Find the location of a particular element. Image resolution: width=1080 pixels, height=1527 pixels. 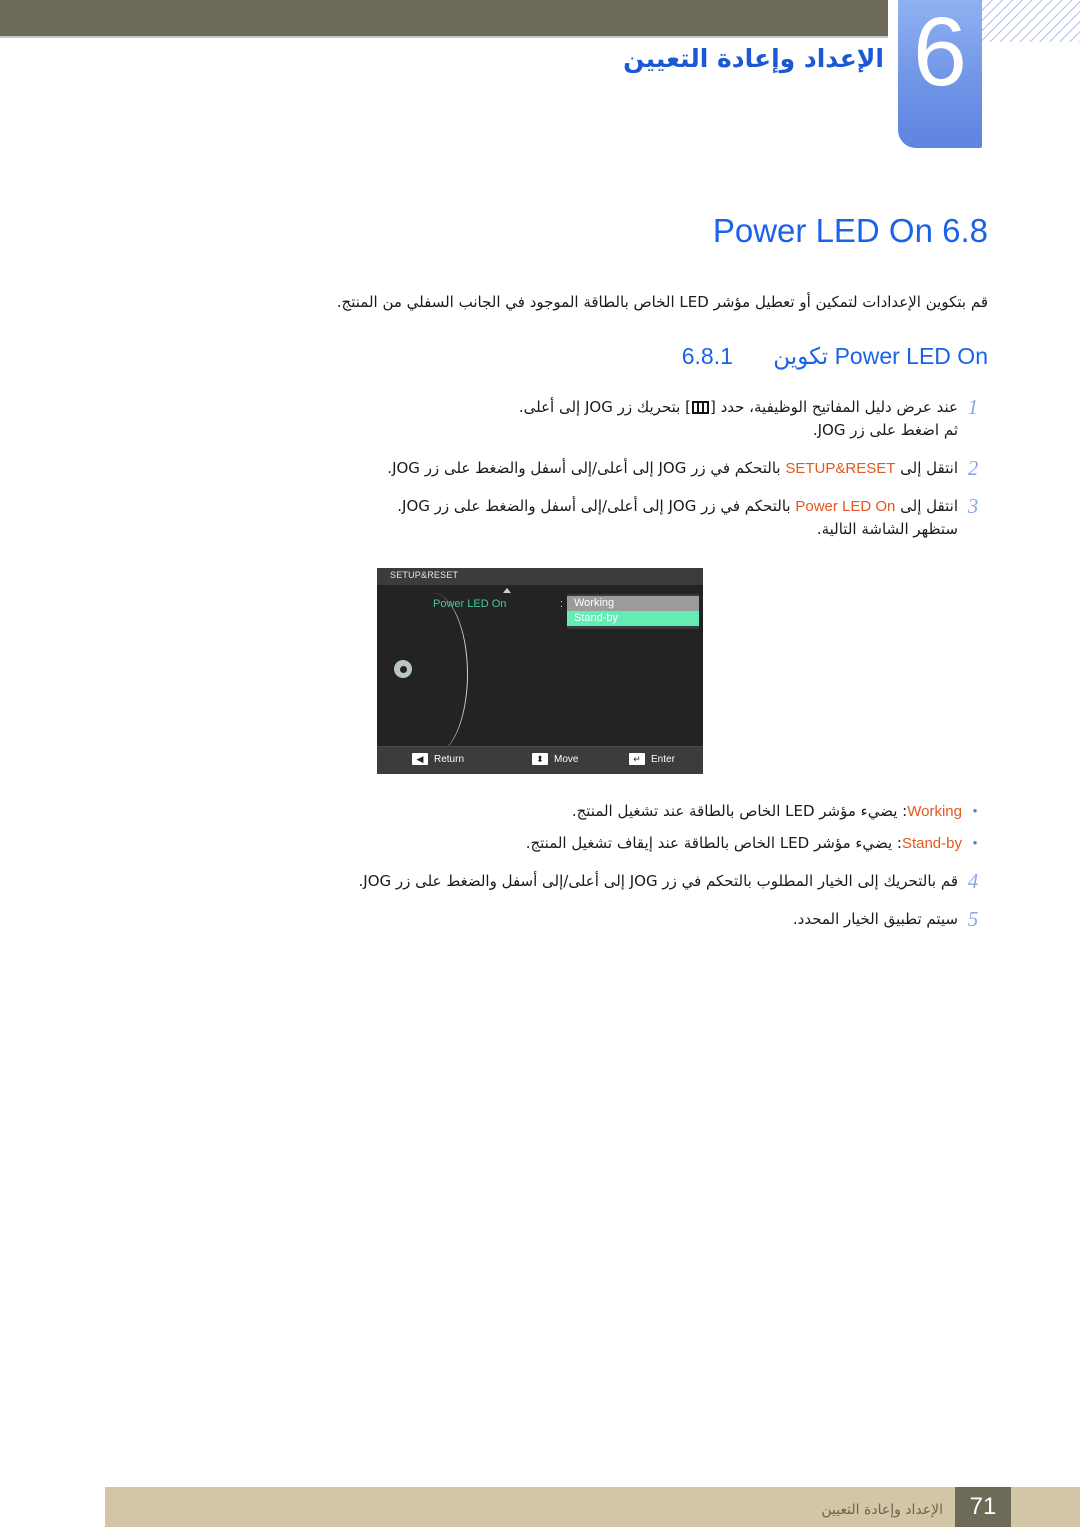

step-text-post: ] بتحريك زر JOG إلى أعلى. is located at coordinates (604, 407).